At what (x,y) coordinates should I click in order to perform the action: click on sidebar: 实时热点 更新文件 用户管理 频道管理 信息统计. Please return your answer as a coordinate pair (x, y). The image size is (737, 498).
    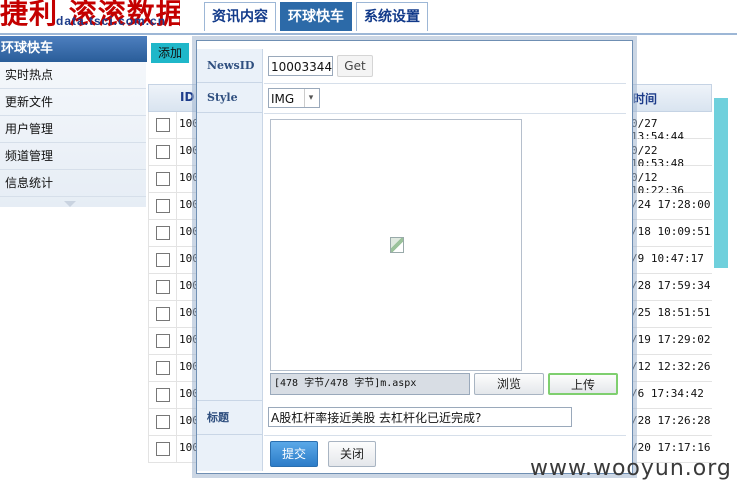
    Looking at the image, I should click on (73, 134).